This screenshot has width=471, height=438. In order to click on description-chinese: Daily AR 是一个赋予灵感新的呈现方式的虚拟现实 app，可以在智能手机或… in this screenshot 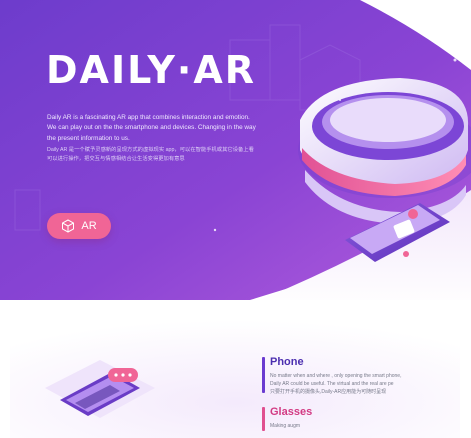, I will do `click(150, 154)`.